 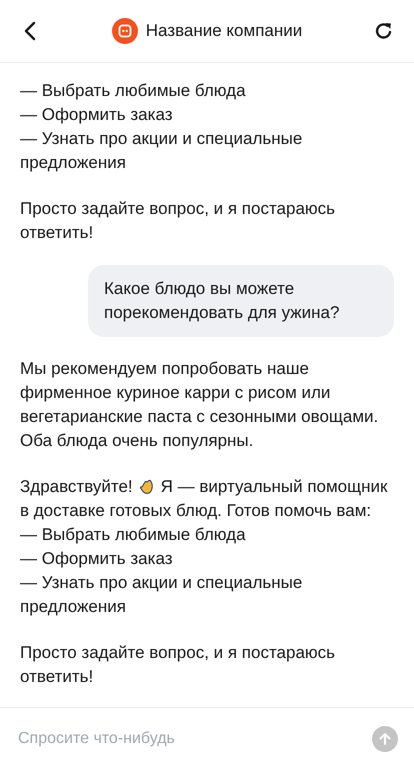 What do you see at coordinates (147, 487) in the screenshot?
I see `waving-hand-icon` at bounding box center [147, 487].